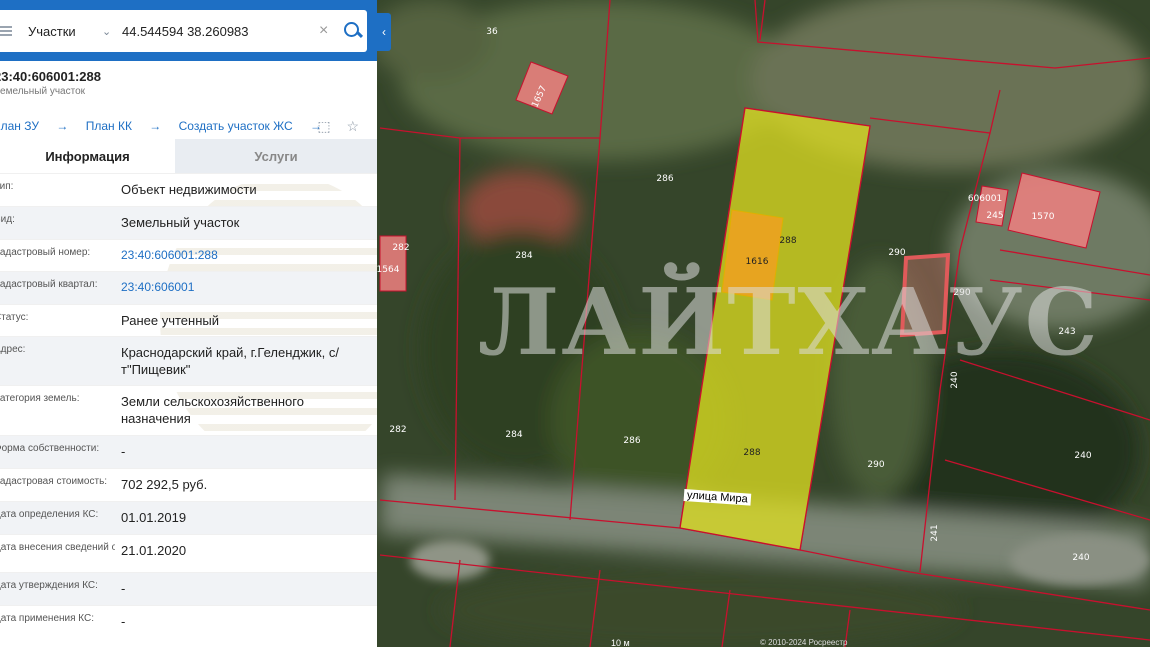  What do you see at coordinates (154, 550) in the screenshot?
I see `row-value: 21.01.2020` at bounding box center [154, 550].